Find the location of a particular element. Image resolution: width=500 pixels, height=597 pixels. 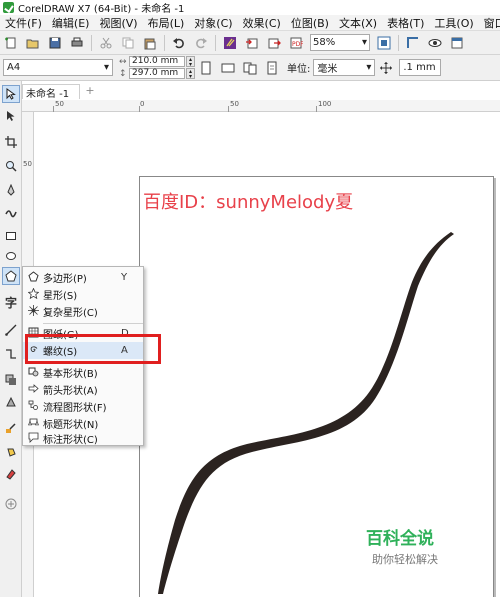

watermark-text: 百度ID：sunnyMelody夏 is located at coordinates (248, 202).